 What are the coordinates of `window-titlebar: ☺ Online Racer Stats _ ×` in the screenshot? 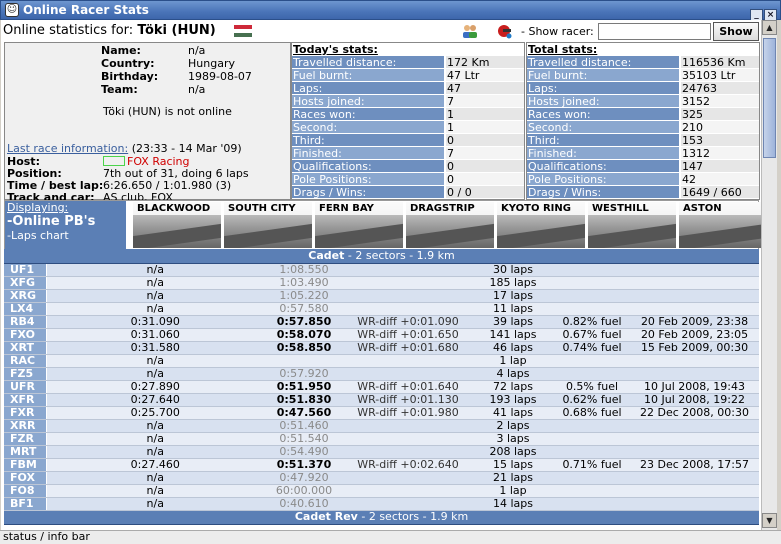 It's located at (390, 11).